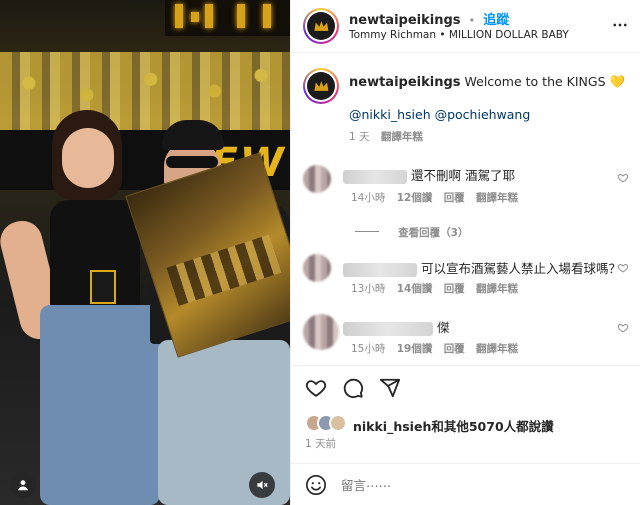  What do you see at coordinates (402, 137) in the screenshot?
I see `caption-translate: 翻譯年糕` at bounding box center [402, 137].